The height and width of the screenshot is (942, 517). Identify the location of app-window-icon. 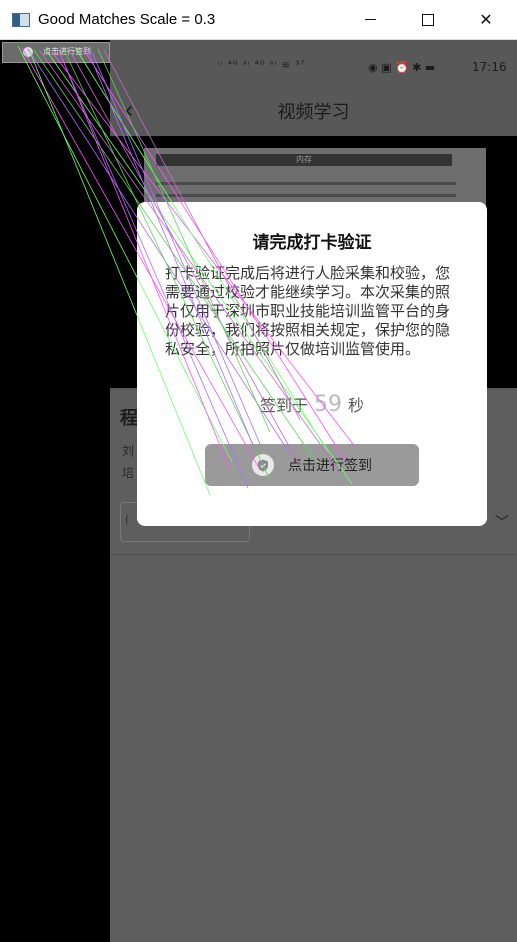
(21, 19).